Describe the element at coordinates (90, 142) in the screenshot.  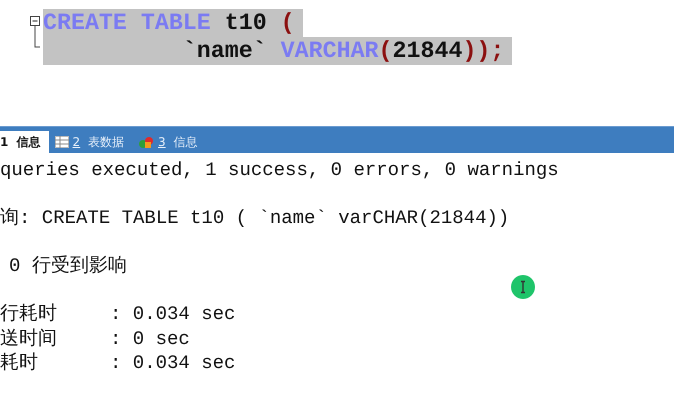
I see `result-tab: 2 表数据` at that location.